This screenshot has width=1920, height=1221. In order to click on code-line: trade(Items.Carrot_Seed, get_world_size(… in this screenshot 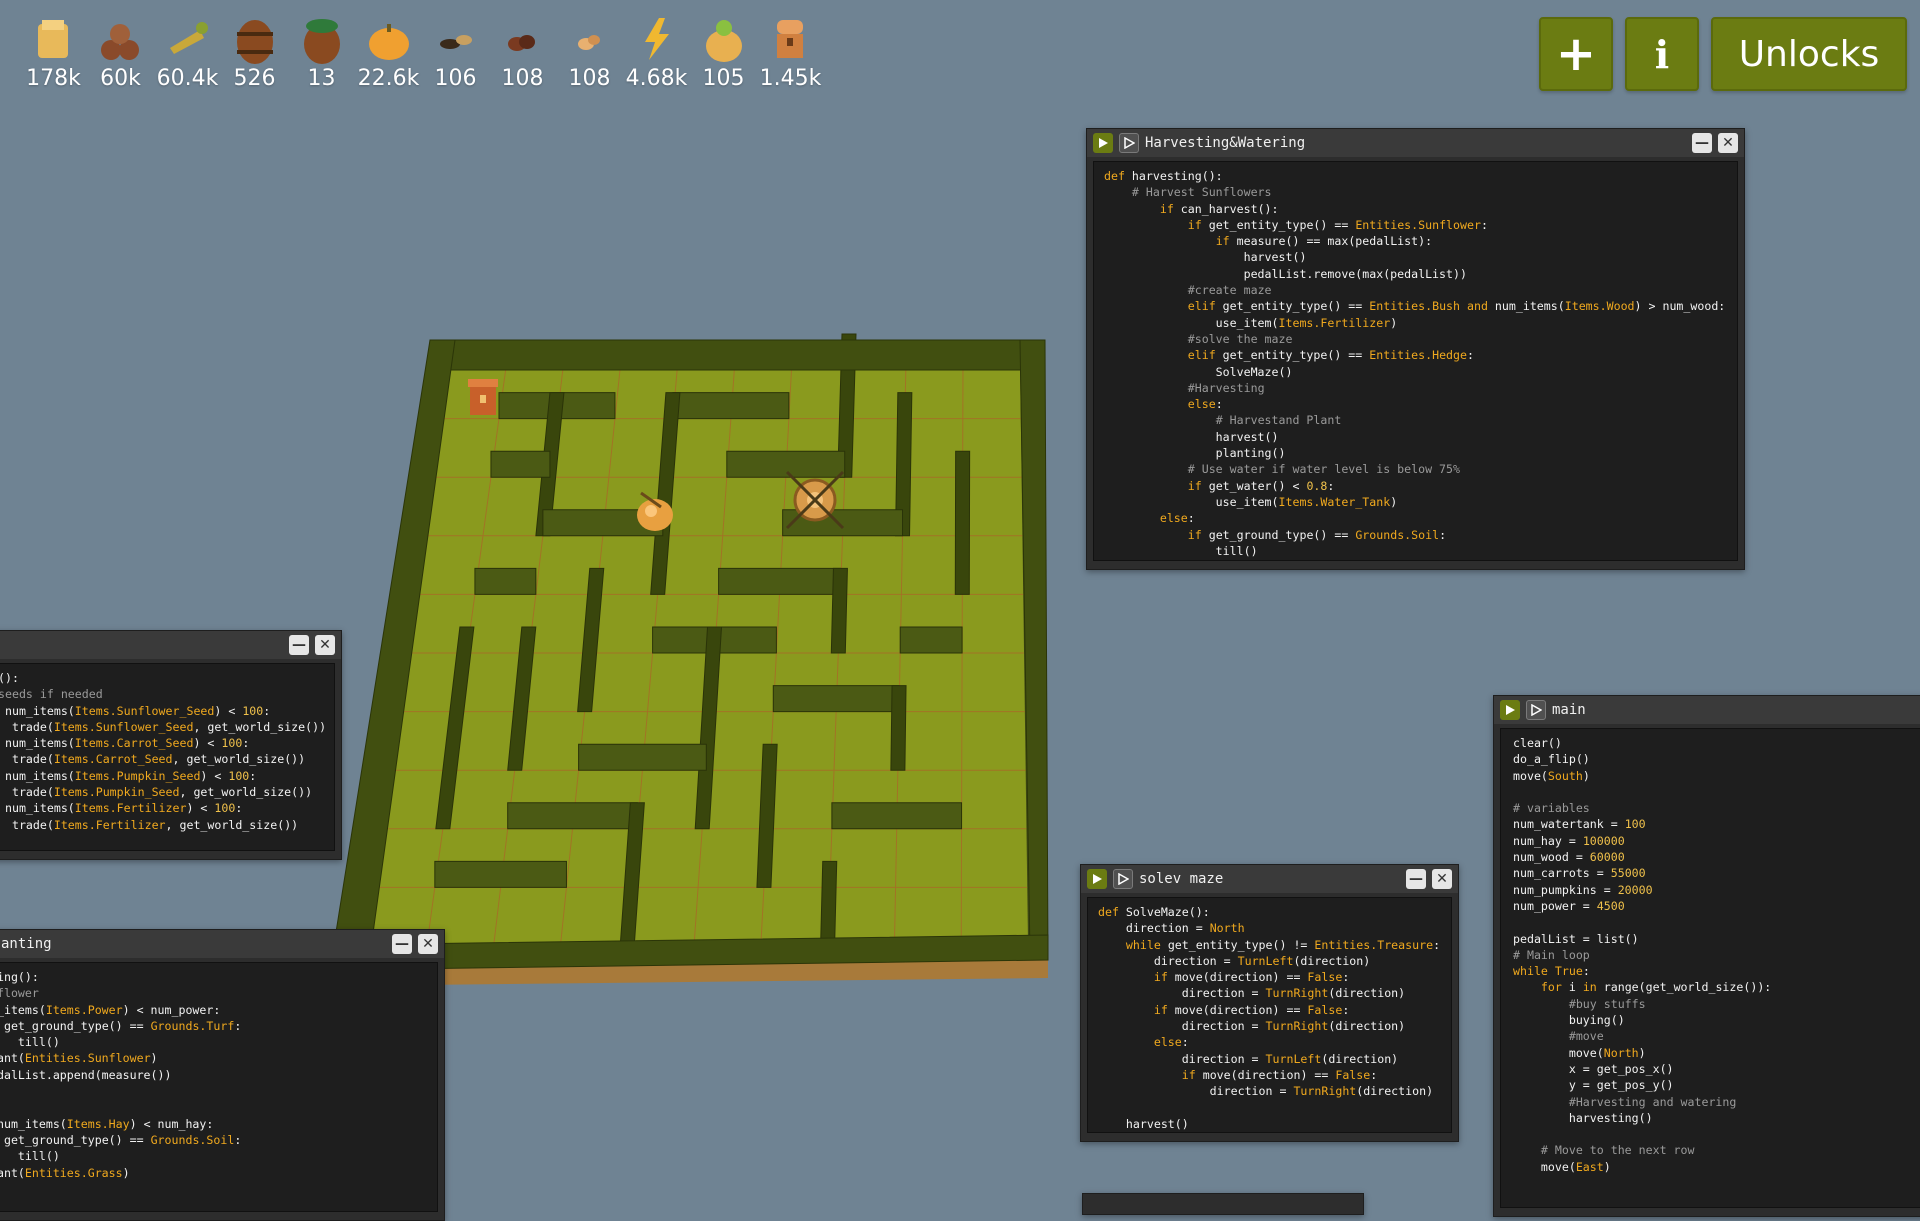, I will do `click(162, 759)`.